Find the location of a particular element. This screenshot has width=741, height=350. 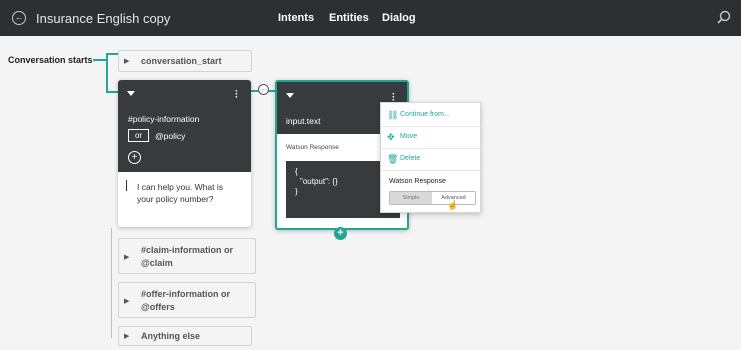

menu-section-label: Watson Response is located at coordinates (417, 181).